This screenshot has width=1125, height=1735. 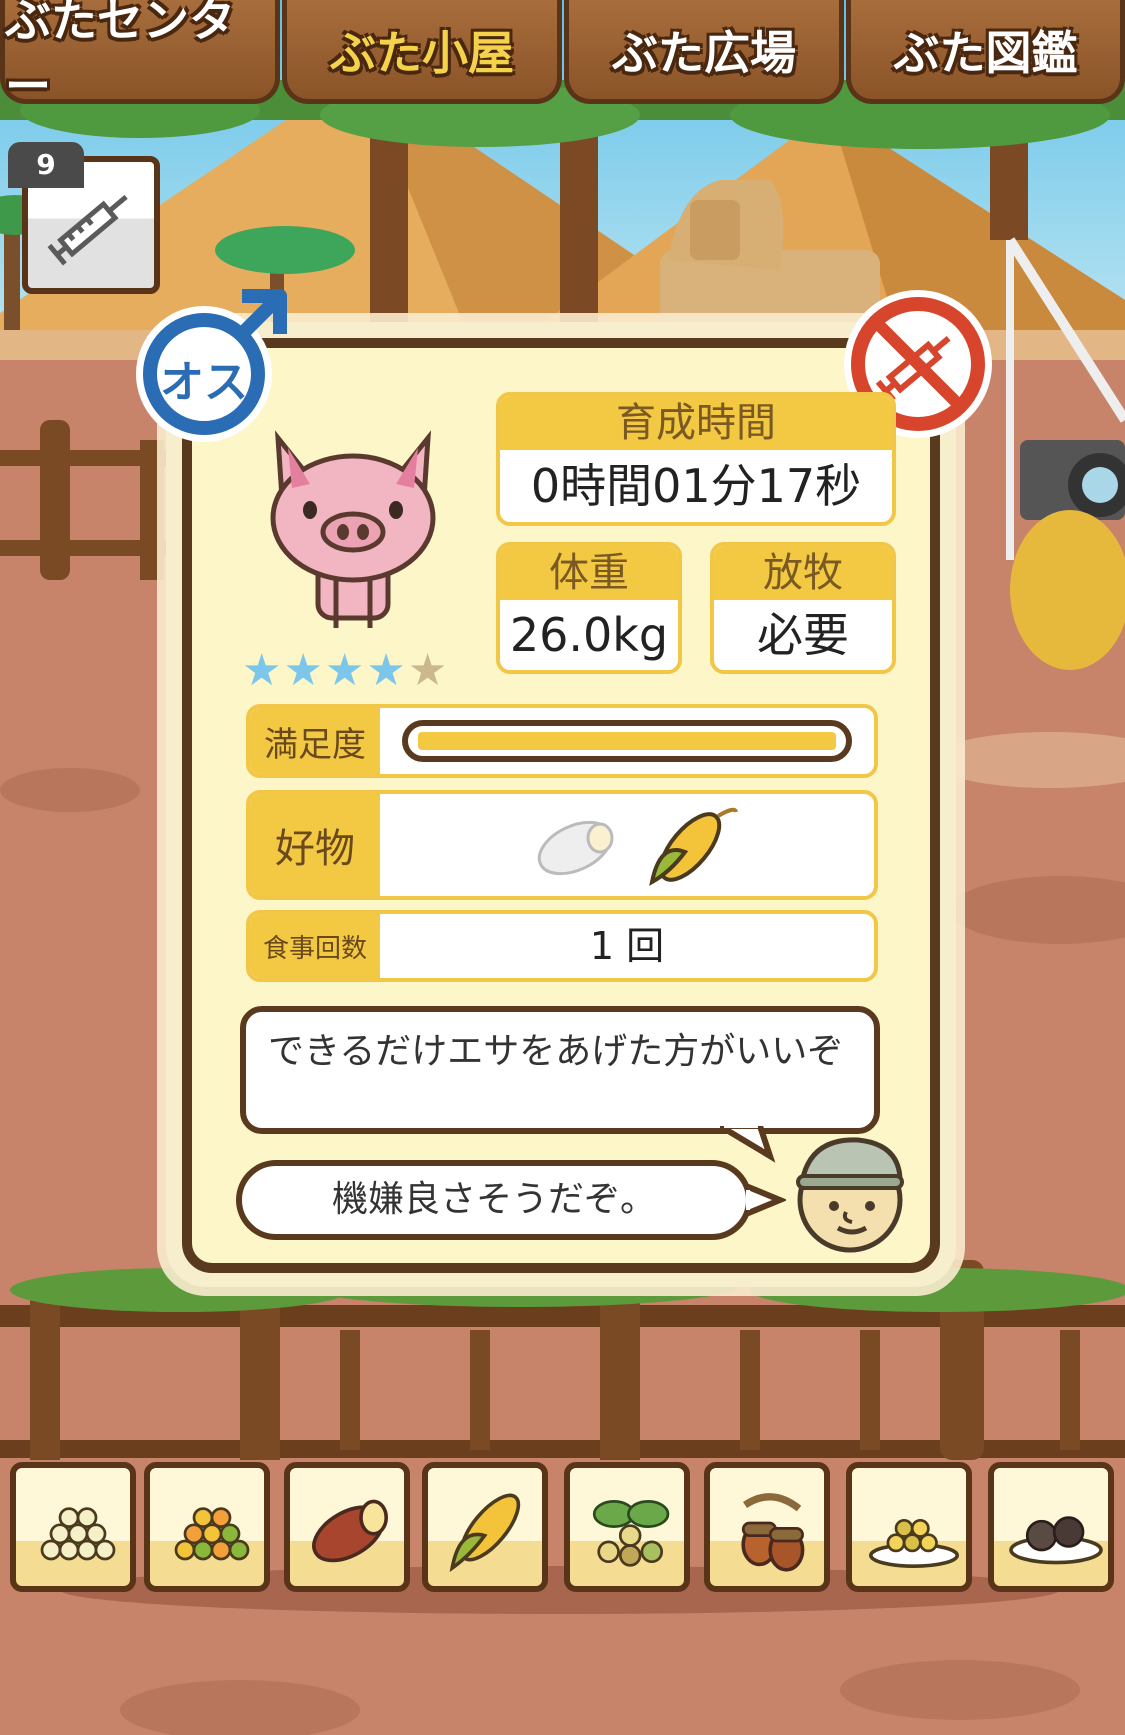 What do you see at coordinates (353, 529) in the screenshot?
I see `pig-portrait` at bounding box center [353, 529].